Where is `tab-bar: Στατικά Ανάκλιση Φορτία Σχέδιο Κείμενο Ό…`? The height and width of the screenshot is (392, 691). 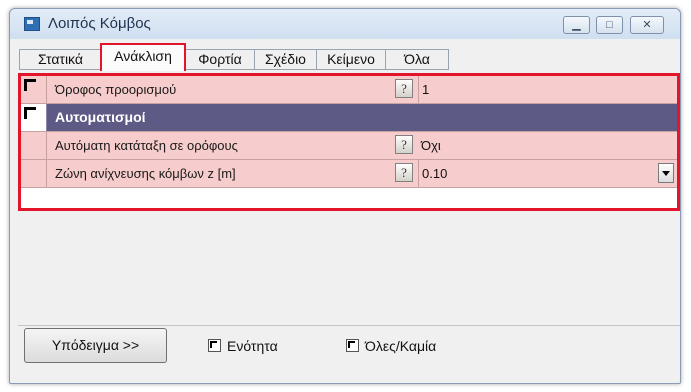
tab-bar: Στατικά Ανάκλιση Φορτία Σχέδιο Κείμενο Ό… is located at coordinates (349, 57).